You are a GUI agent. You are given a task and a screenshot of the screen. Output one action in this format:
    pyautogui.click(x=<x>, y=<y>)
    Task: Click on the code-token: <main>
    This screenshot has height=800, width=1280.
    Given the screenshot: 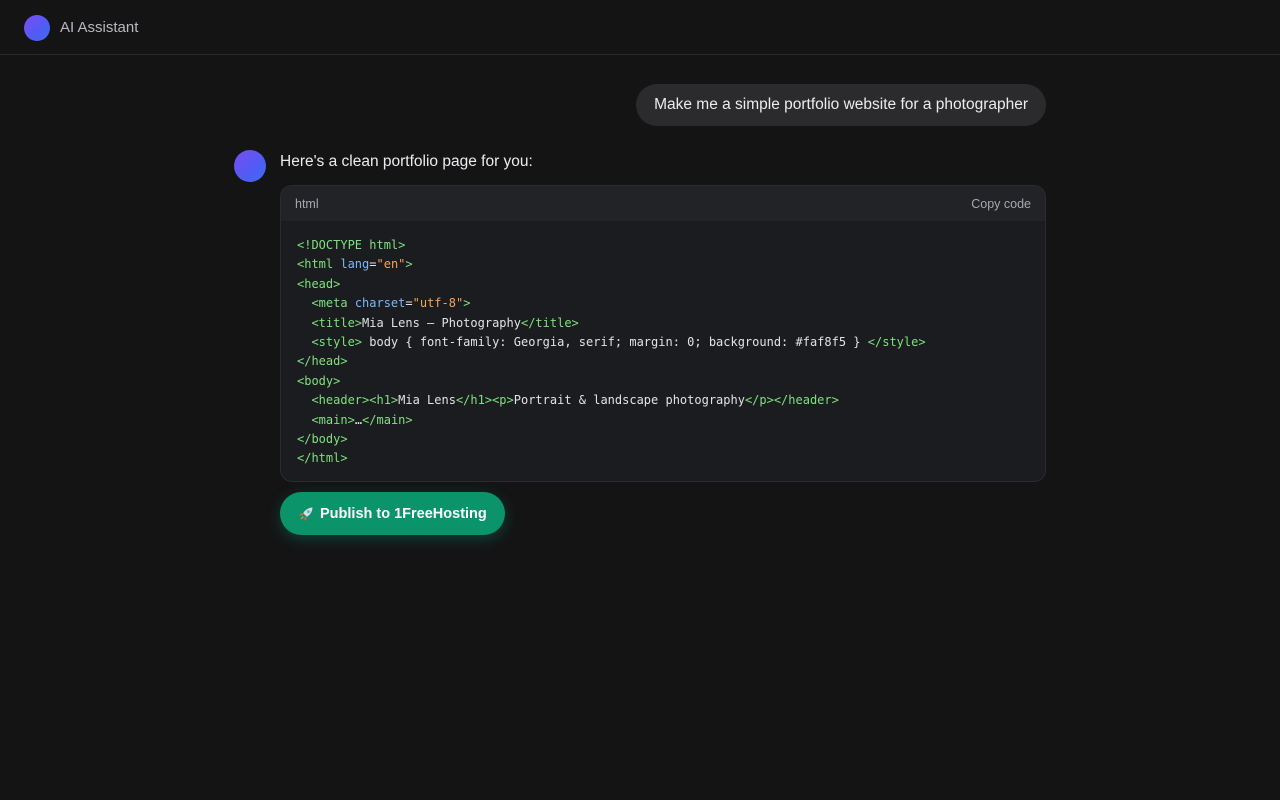 What is the action you would take?
    pyautogui.click(x=333, y=419)
    